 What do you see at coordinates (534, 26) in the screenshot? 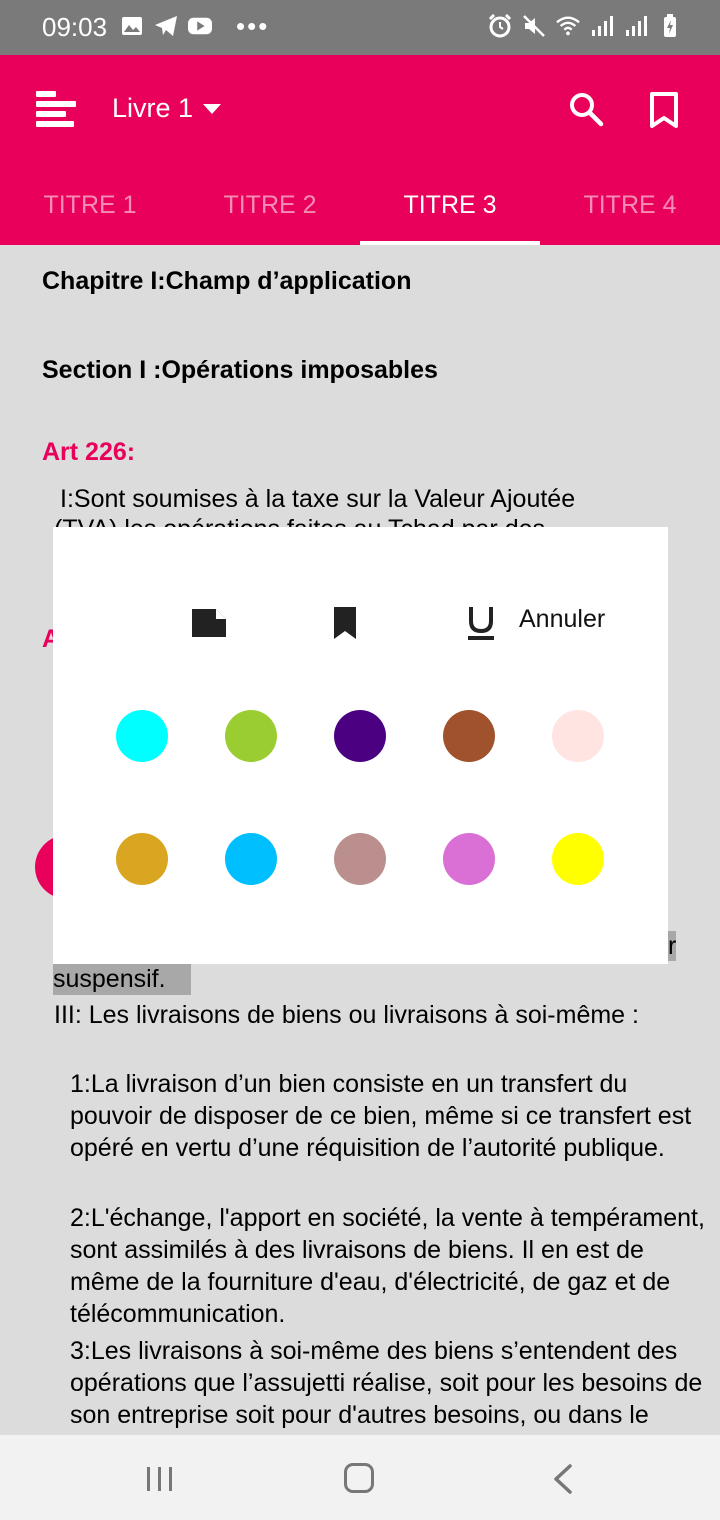
I see `mute-icon` at bounding box center [534, 26].